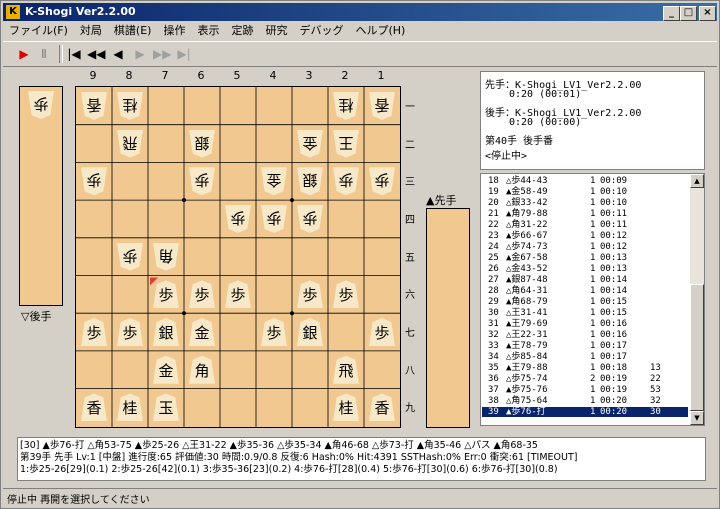 This screenshot has width=720, height=509. Describe the element at coordinates (346, 143) in the screenshot. I see `gote-piece: 王` at that location.